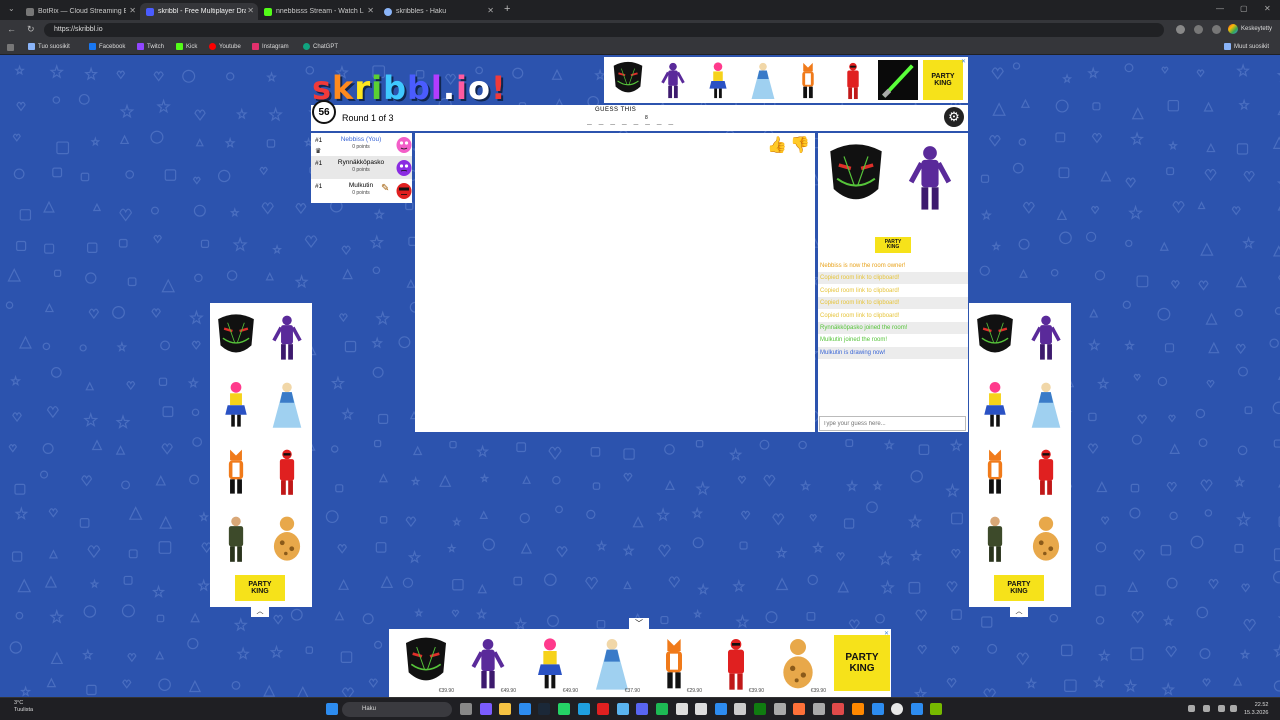  What do you see at coordinates (260, 612) in the screenshot?
I see `collapse-left-ad-button: ︿` at bounding box center [260, 612].